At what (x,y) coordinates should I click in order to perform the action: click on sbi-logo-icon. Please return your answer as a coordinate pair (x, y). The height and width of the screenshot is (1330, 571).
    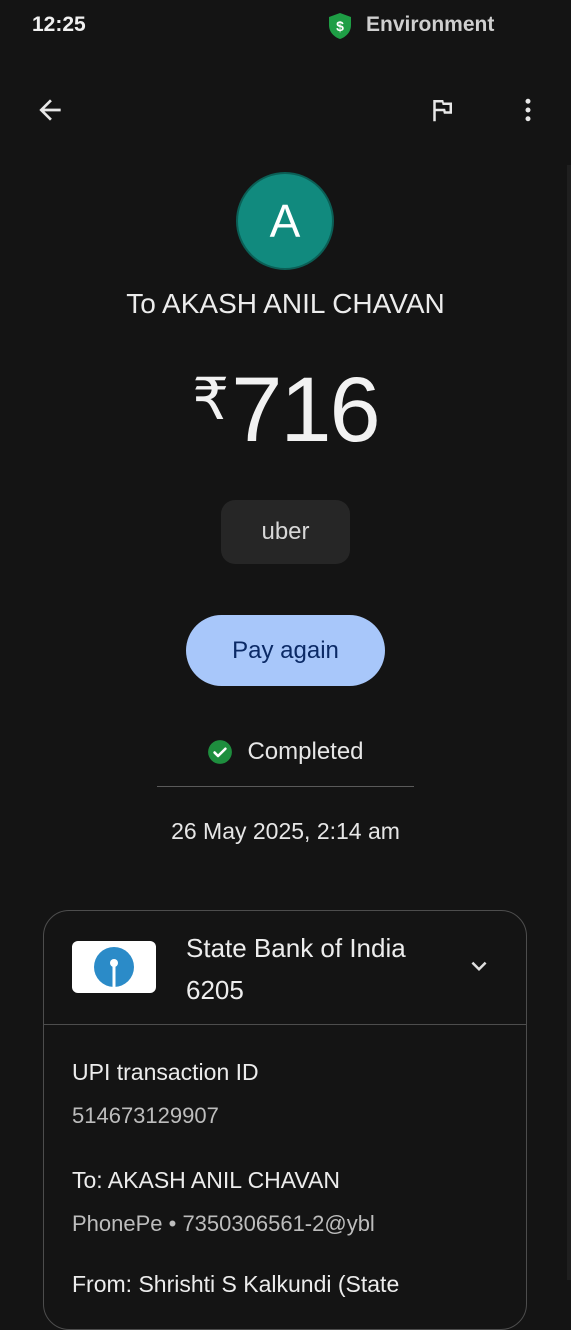
    Looking at the image, I should click on (114, 967).